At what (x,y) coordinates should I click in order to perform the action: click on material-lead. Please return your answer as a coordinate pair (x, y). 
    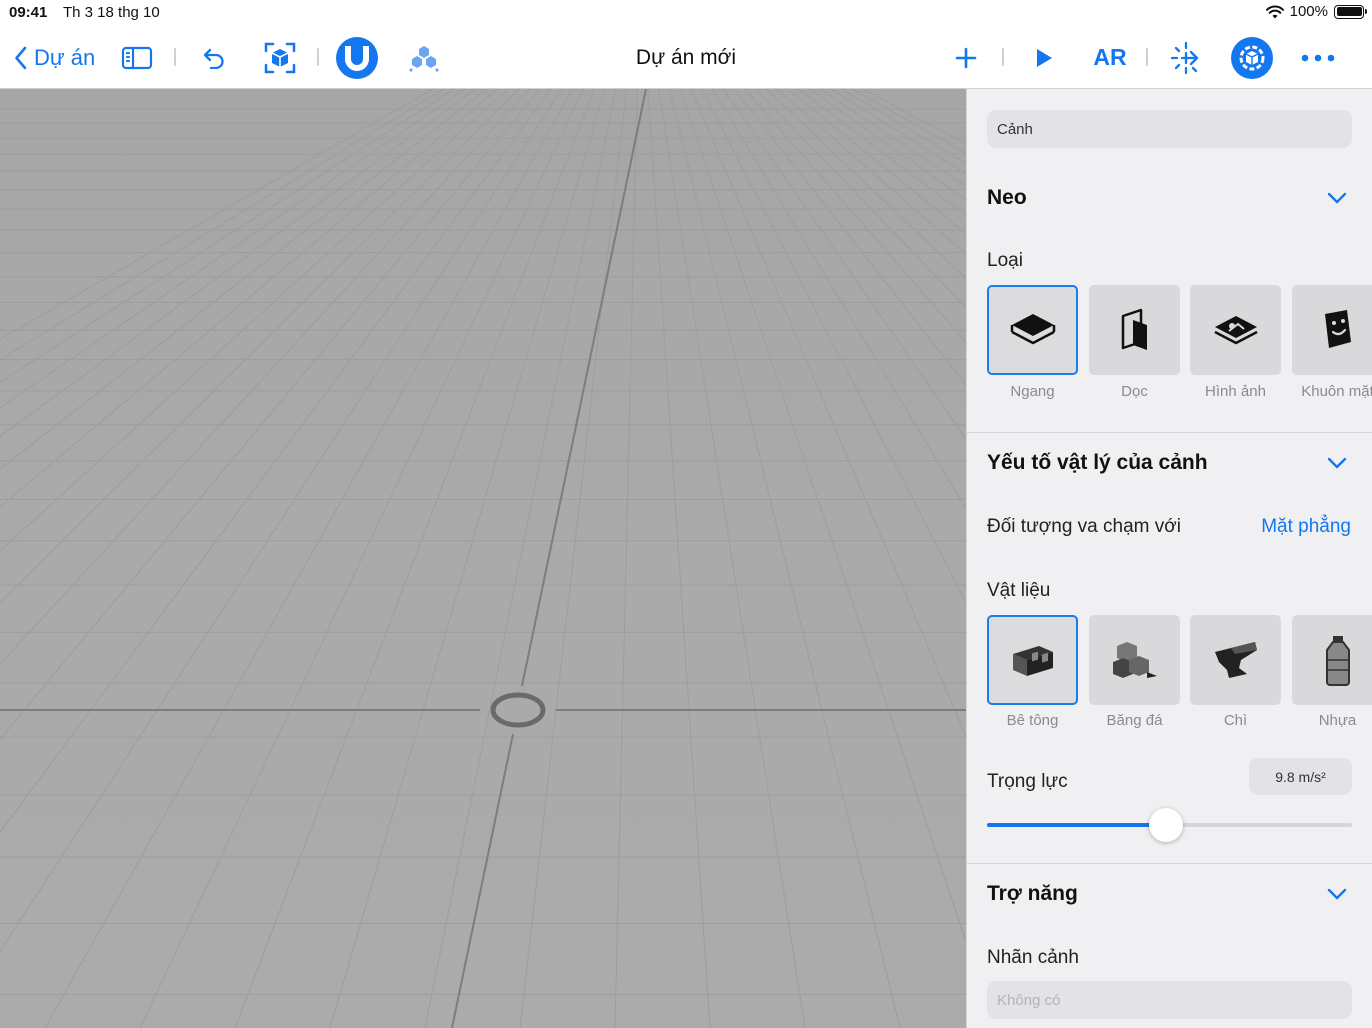
    Looking at the image, I should click on (1235, 660).